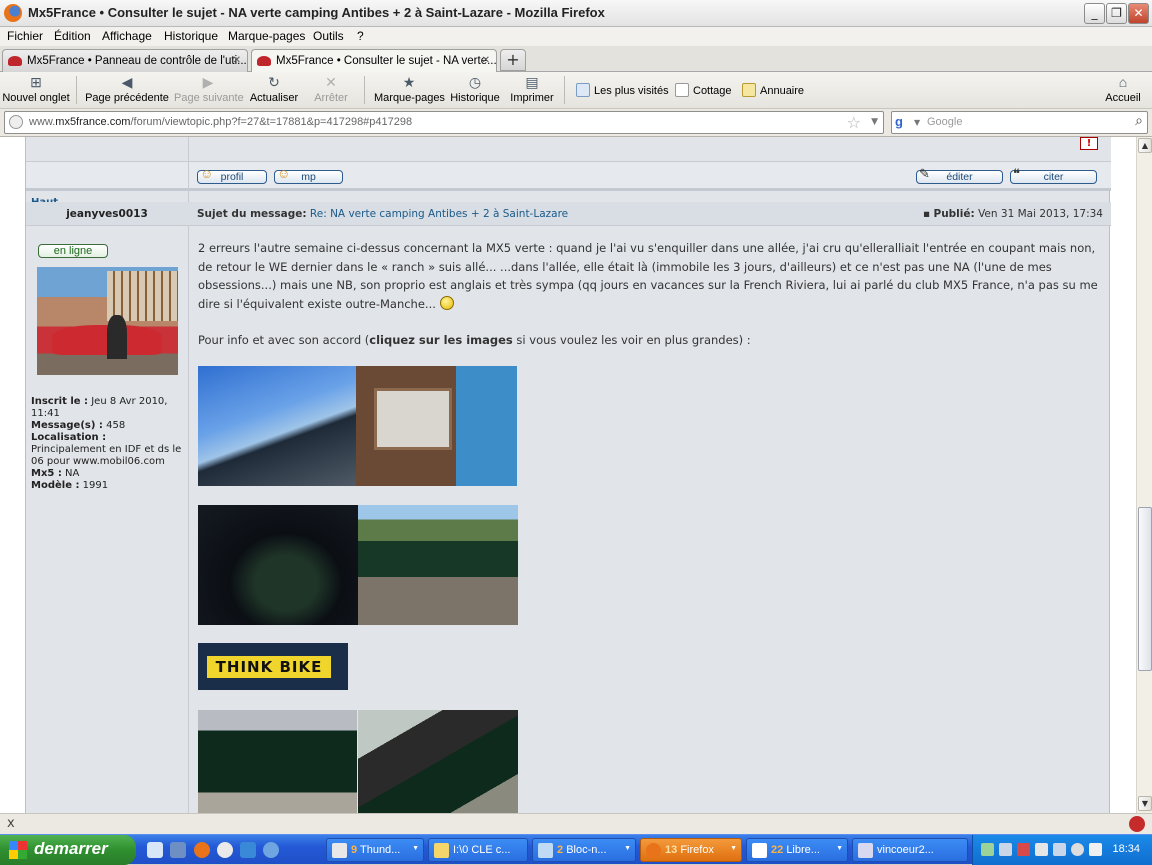 The width and height of the screenshot is (1152, 865). I want to click on pm-button: ☺ mp, so click(308, 175).